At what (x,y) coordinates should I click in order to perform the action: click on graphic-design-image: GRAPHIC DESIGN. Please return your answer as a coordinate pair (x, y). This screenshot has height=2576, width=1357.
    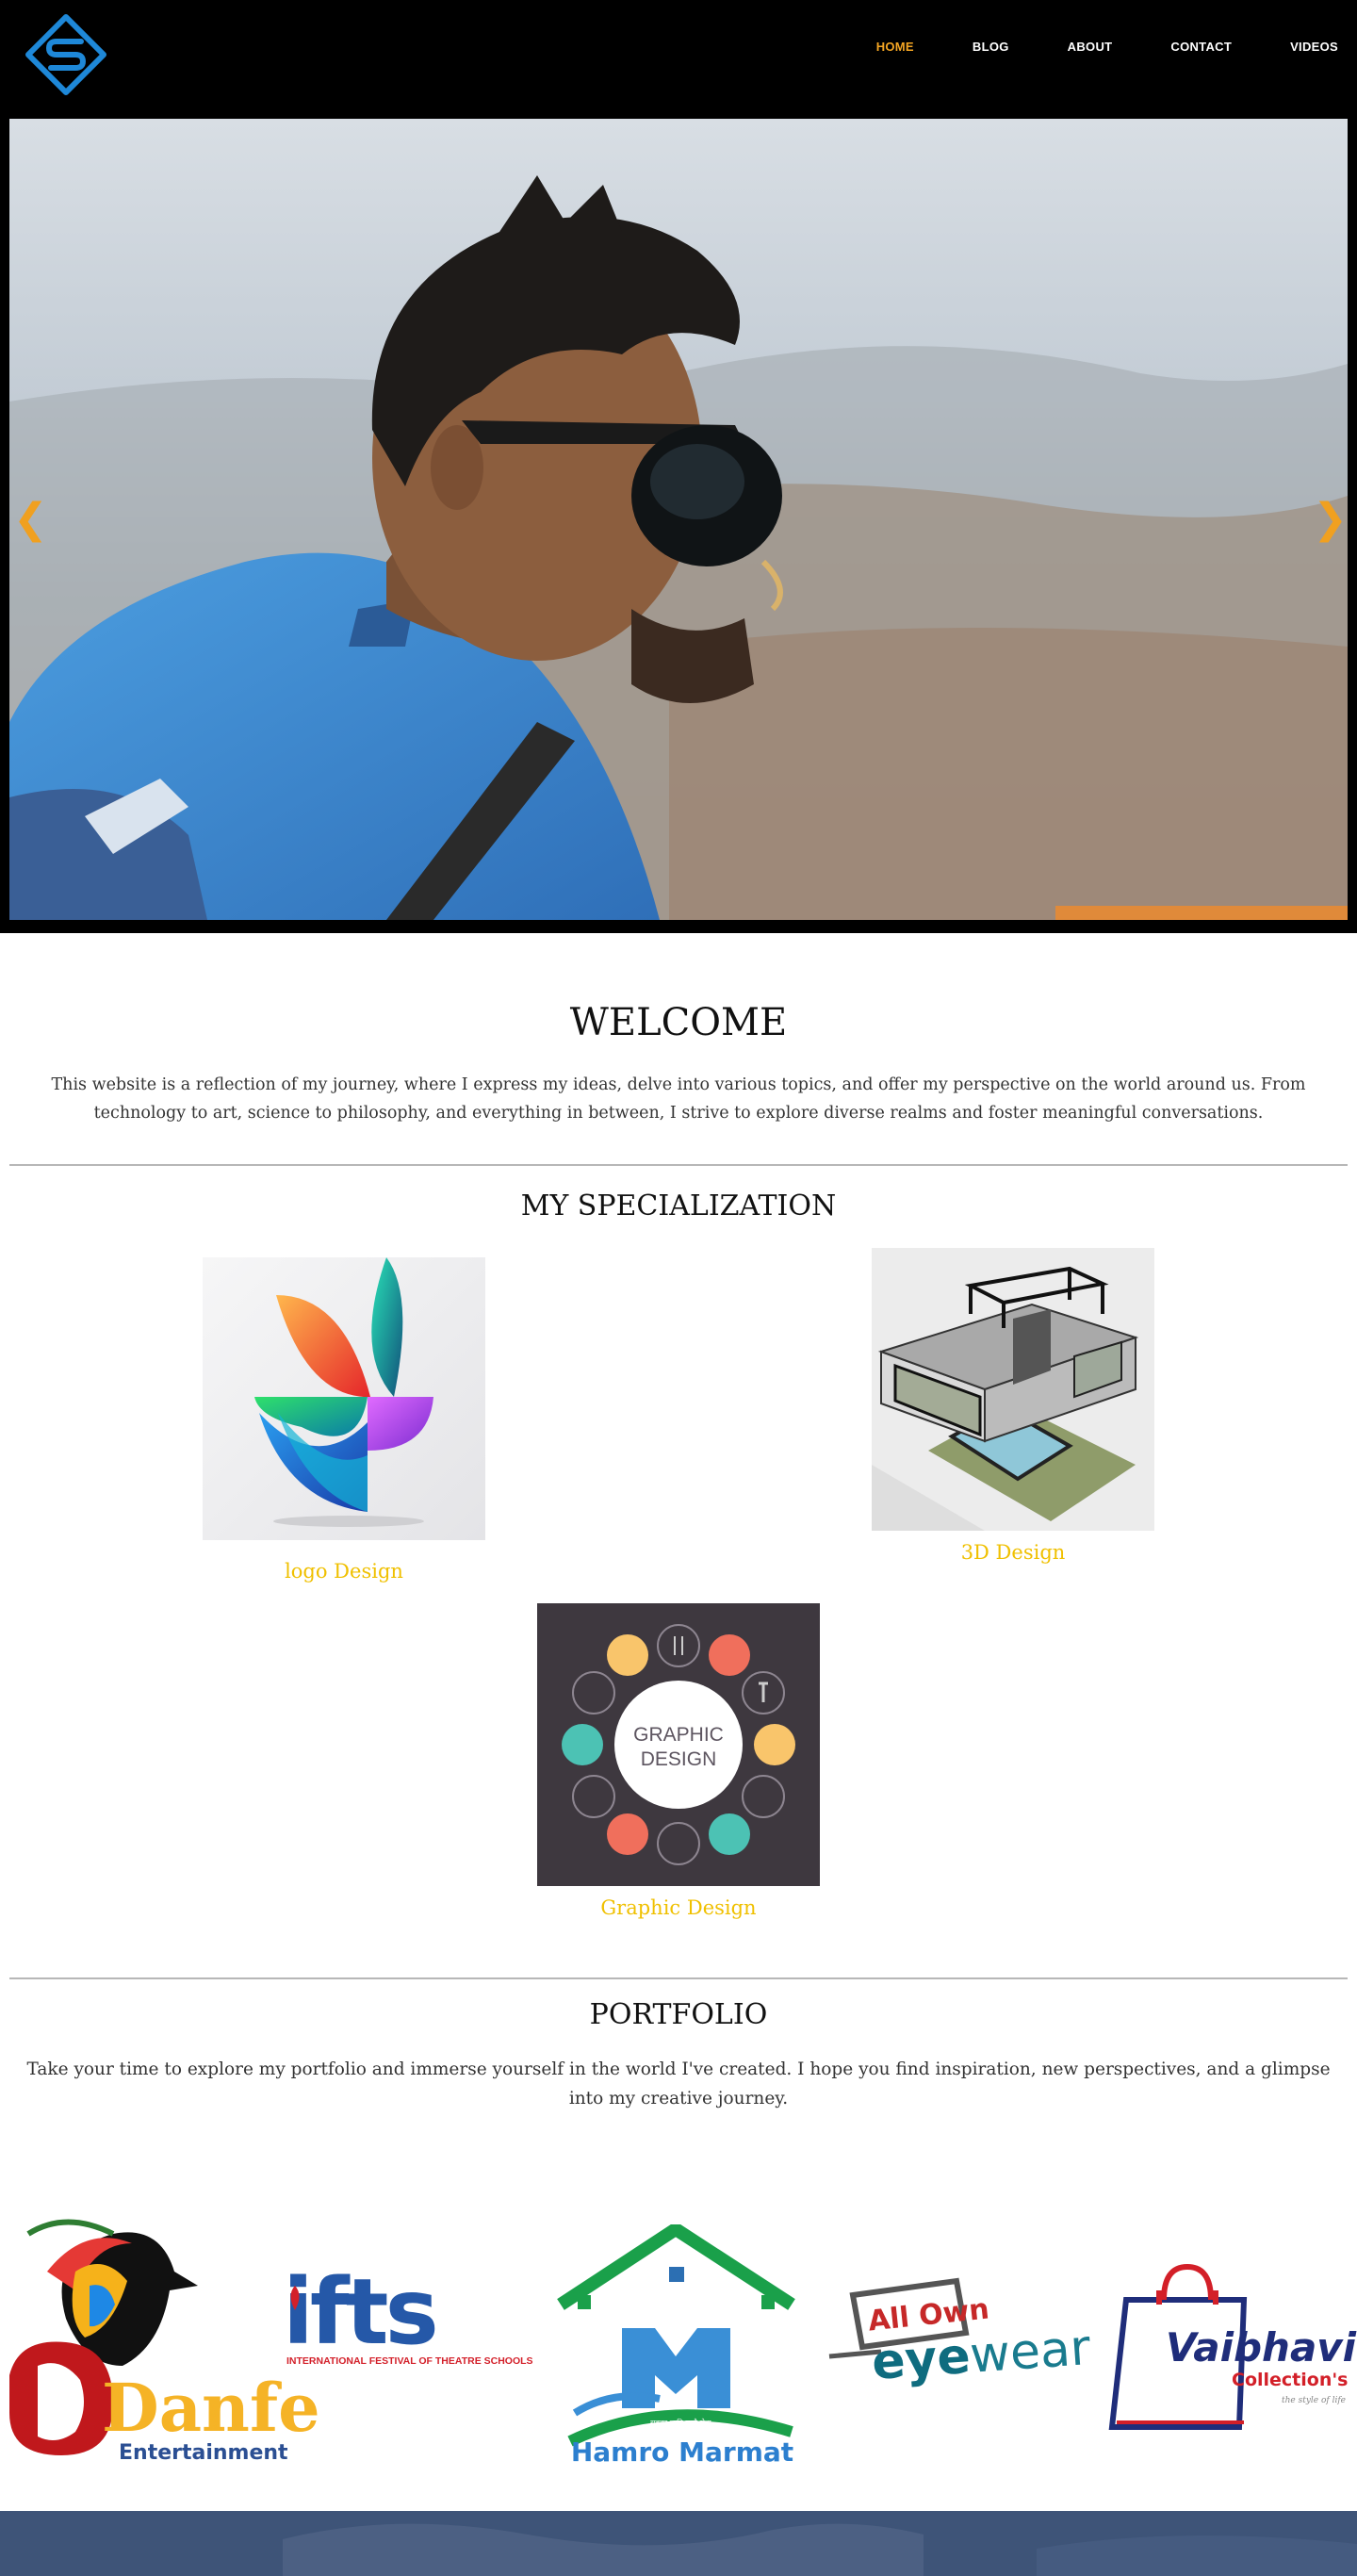
    Looking at the image, I should click on (678, 1744).